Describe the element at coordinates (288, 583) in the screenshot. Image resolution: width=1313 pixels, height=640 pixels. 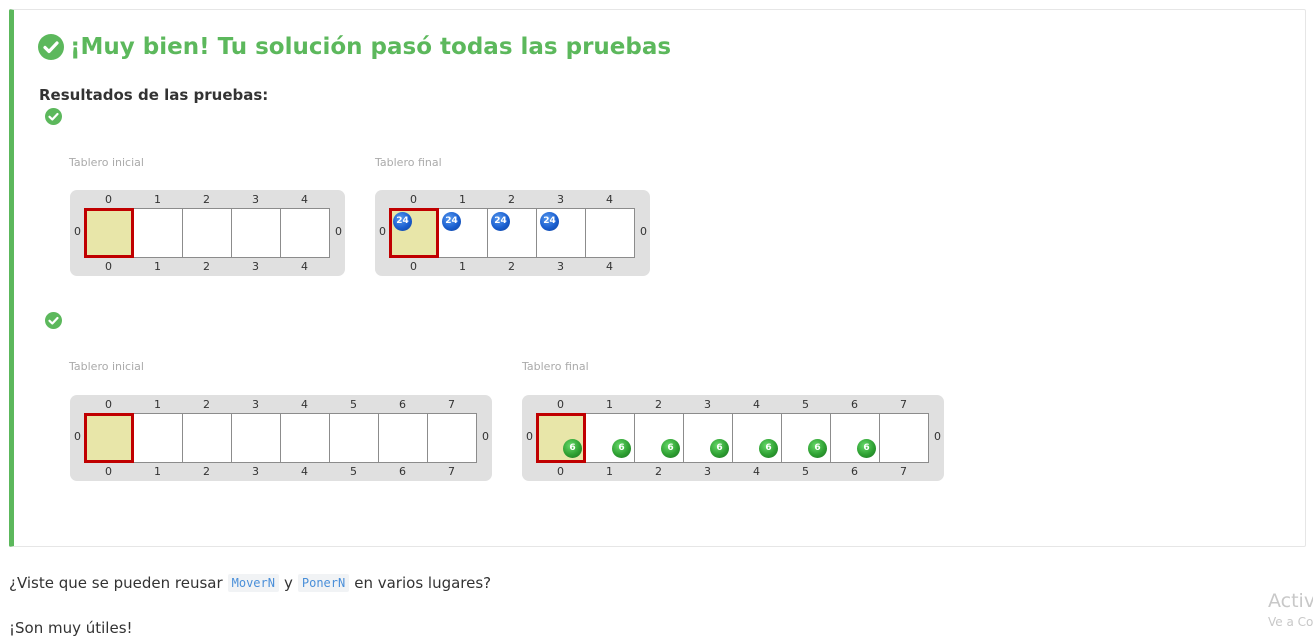
I see `follow-up-middle: y` at that location.